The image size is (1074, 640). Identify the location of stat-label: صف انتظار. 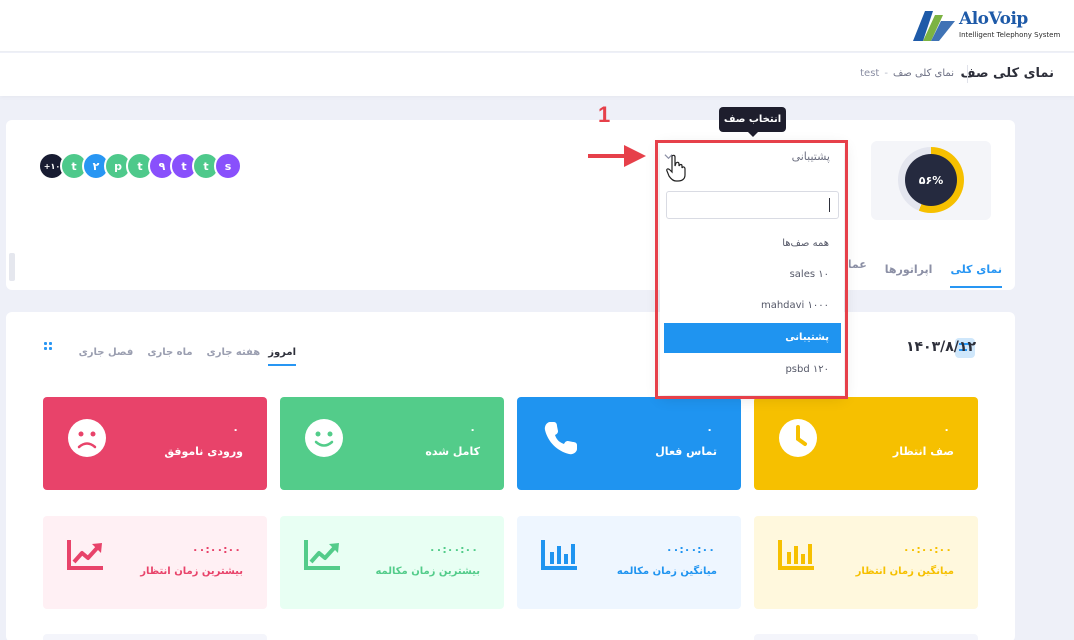
(923, 451).